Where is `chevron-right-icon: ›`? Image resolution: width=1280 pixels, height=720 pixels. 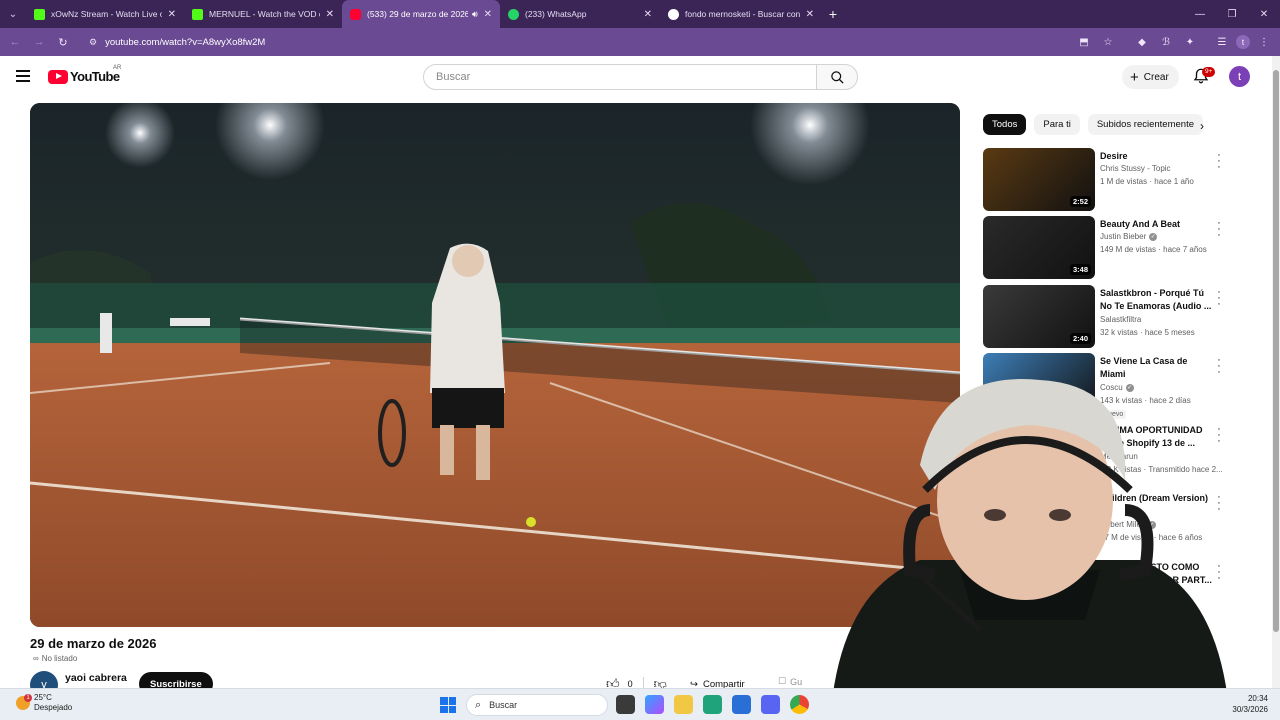 chevron-right-icon: › is located at coordinates (1202, 126).